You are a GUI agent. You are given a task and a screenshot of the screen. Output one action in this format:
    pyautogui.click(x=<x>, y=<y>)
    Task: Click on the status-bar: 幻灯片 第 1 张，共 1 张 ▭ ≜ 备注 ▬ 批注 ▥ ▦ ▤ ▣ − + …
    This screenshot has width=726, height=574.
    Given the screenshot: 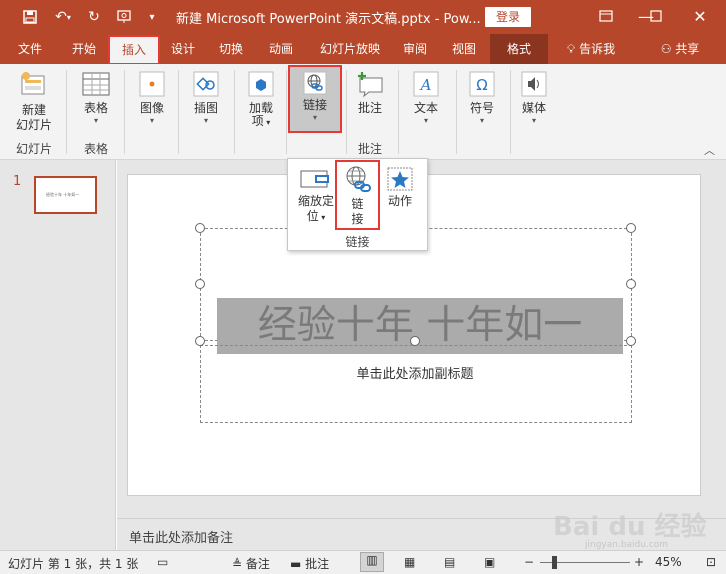 What is the action you would take?
    pyautogui.click(x=363, y=562)
    